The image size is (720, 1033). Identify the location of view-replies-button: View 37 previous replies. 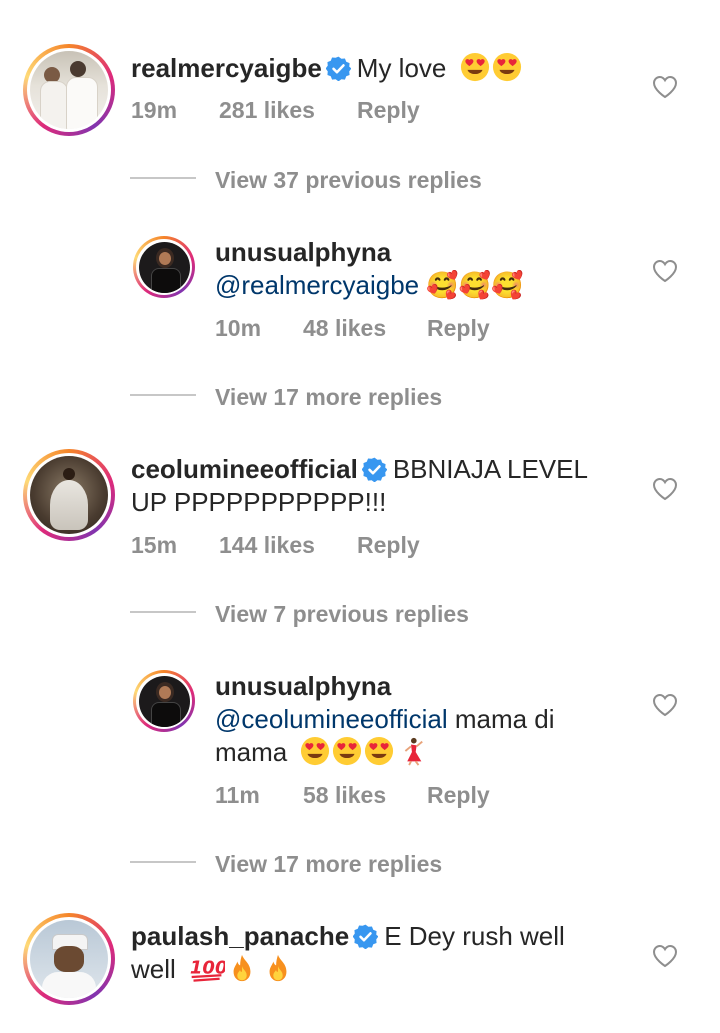
(348, 180).